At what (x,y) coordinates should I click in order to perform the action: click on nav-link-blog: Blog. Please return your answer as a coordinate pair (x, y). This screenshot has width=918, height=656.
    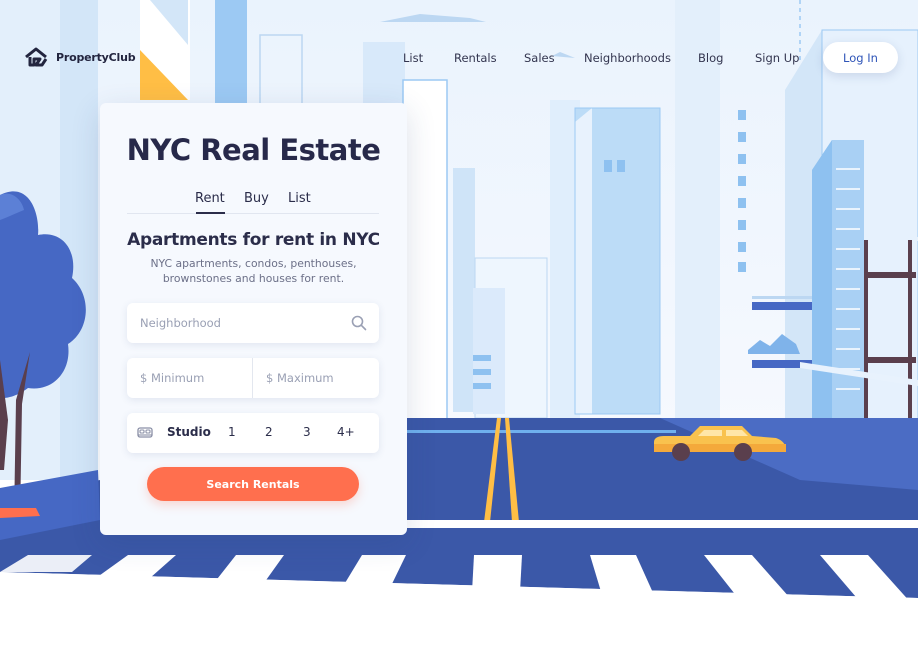
    Looking at the image, I should click on (710, 58).